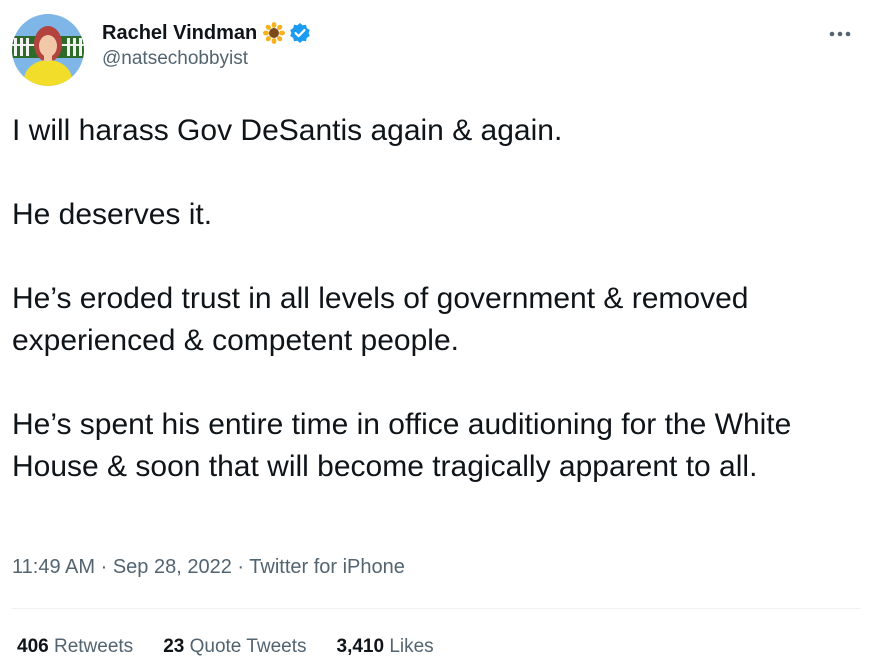  Describe the element at coordinates (174, 646) in the screenshot. I see `quote-tweets-count: 23` at that location.